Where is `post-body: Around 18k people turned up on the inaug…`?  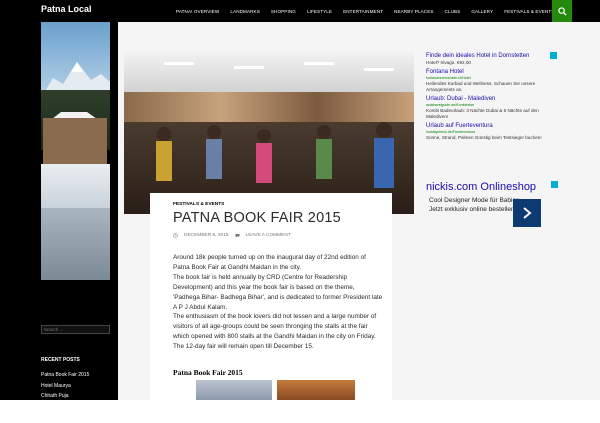
post-body: Around 18k people turned up on the inaug… is located at coordinates (278, 302).